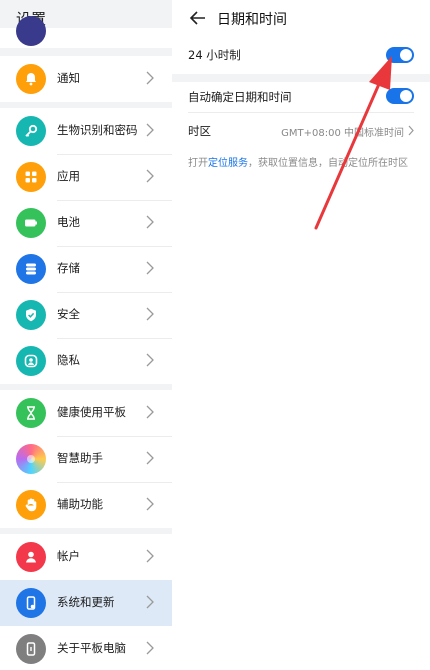 The image size is (430, 670). Describe the element at coordinates (198, 163) in the screenshot. I see `note-text: 打开` at that location.